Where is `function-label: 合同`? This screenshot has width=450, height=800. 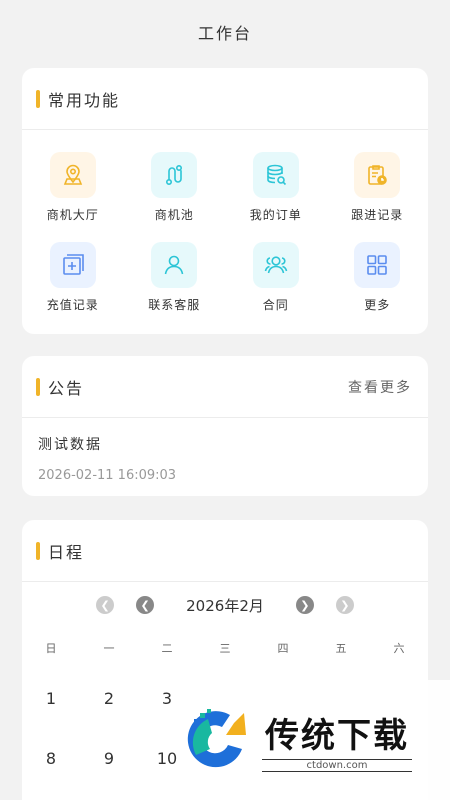
function-label: 合同 is located at coordinates (275, 305).